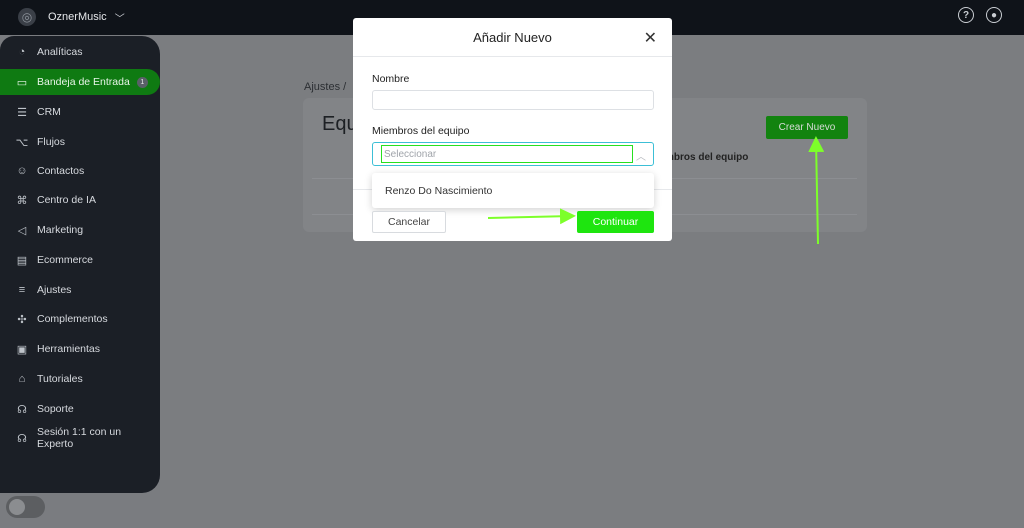  I want to click on close-icon: ✕, so click(650, 38).